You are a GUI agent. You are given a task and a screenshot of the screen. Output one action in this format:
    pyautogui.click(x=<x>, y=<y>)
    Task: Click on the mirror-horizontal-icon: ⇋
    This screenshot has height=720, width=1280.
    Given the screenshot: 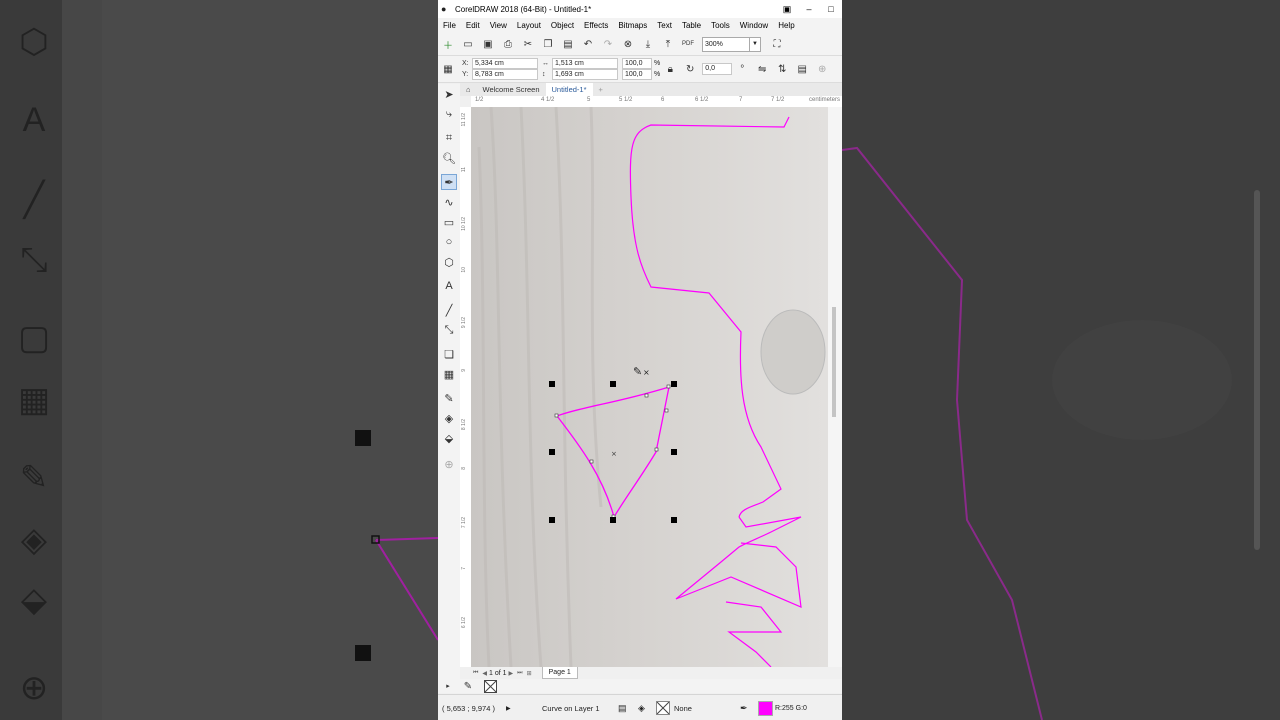 What is the action you would take?
    pyautogui.click(x=762, y=69)
    